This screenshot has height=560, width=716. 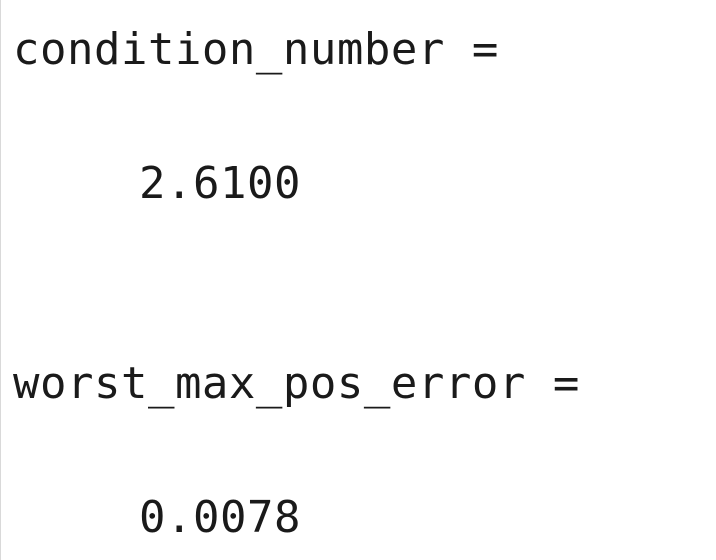 What do you see at coordinates (220, 183) in the screenshot?
I see `variable-value-condition-number: 2.6100` at bounding box center [220, 183].